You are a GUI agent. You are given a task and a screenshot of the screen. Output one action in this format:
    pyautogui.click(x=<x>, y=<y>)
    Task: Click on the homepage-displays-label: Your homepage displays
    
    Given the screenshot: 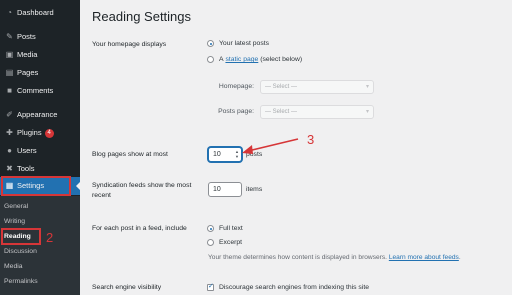 What is the action you would take?
    pyautogui.click(x=129, y=44)
    